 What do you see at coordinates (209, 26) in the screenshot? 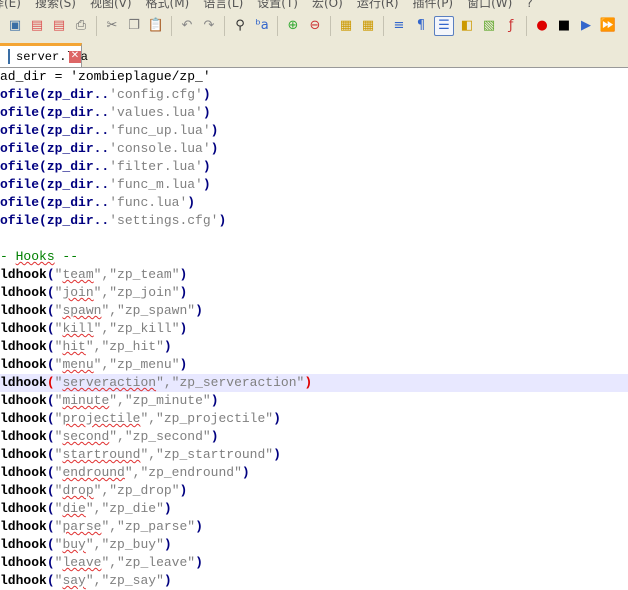
I see `redo-icon: ↷` at bounding box center [209, 26].